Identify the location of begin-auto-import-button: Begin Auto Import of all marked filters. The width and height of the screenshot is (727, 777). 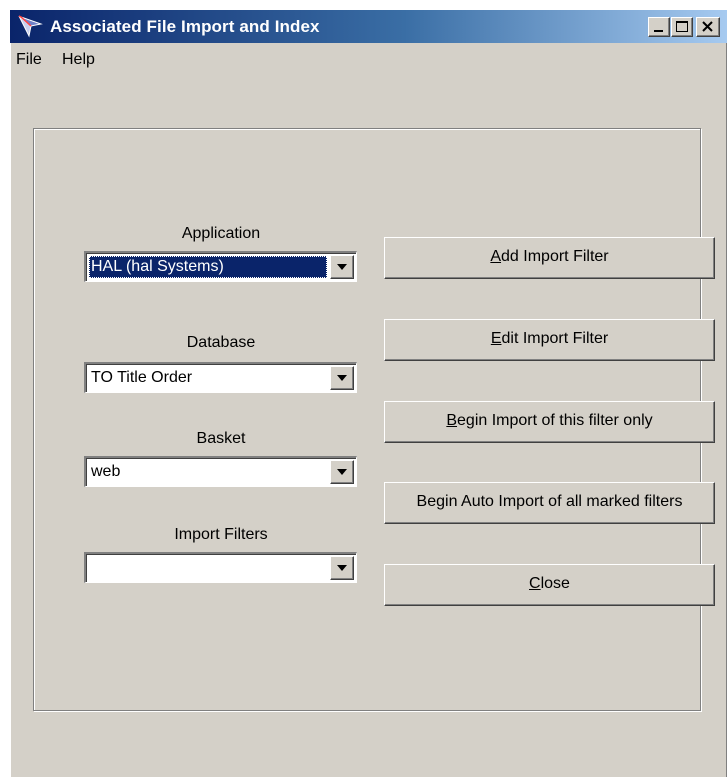
(549, 503).